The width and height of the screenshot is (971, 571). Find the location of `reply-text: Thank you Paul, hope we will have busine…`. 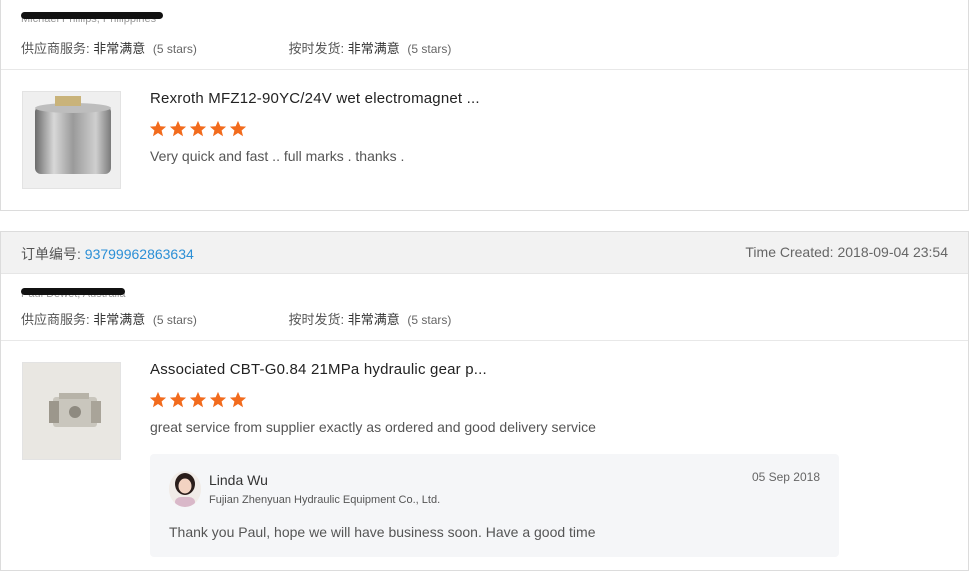

reply-text: Thank you Paul, hope we will have busine… is located at coordinates (382, 532).